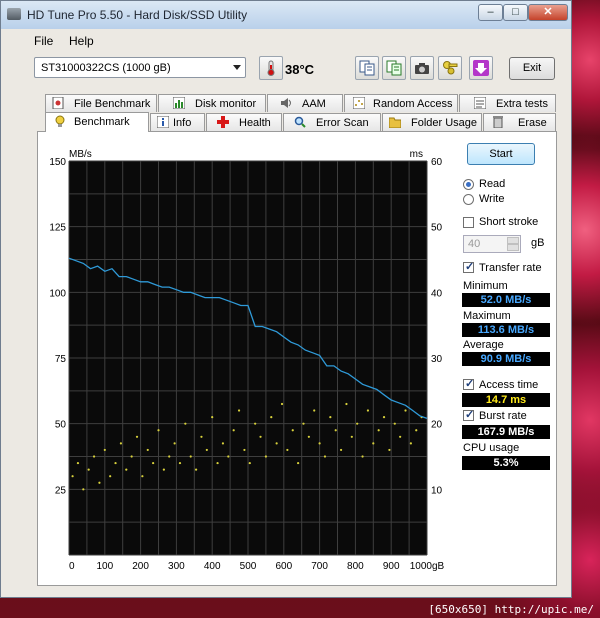 This screenshot has height=618, width=600. Describe the element at coordinates (503, 416) in the screenshot. I see `burst-rate-label: Burst rate` at that location.